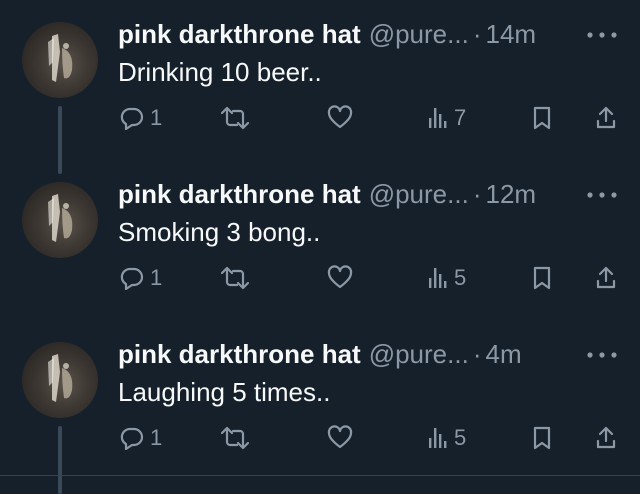 The height and width of the screenshot is (494, 640). What do you see at coordinates (224, 392) in the screenshot?
I see `tweet-text: Laughing 5 times..` at bounding box center [224, 392].